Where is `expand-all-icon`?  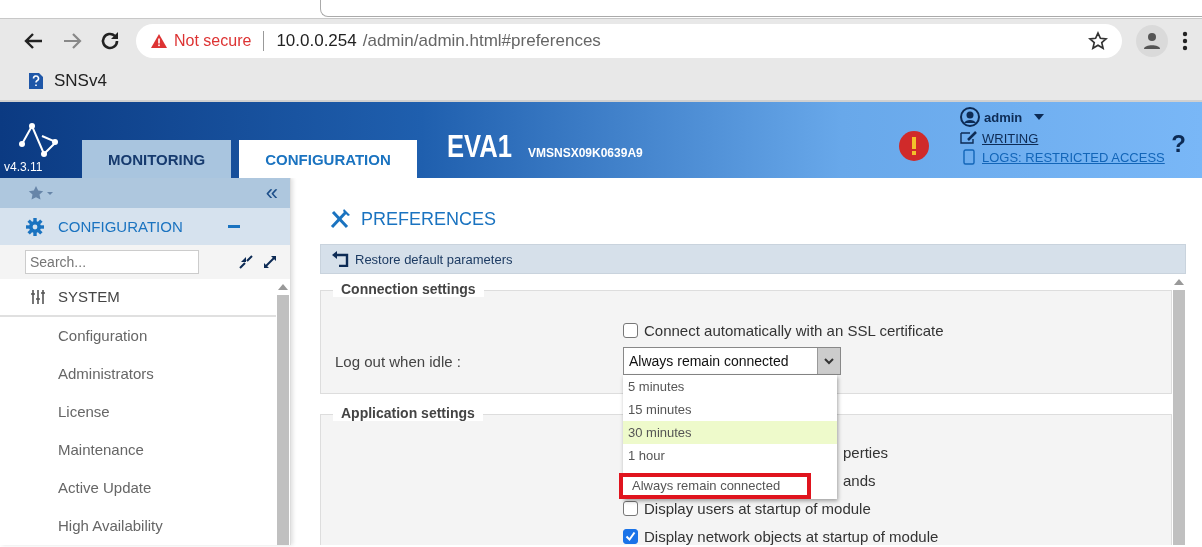 expand-all-icon is located at coordinates (270, 261).